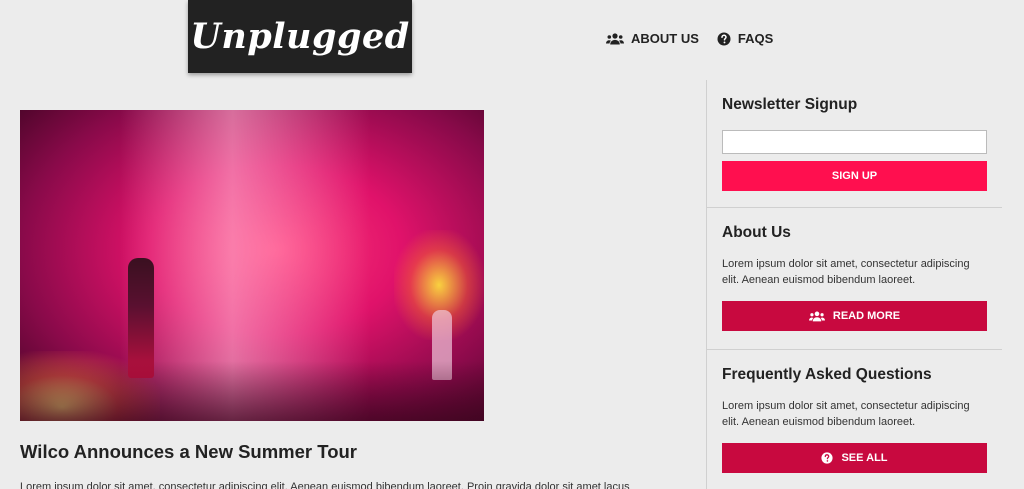 The height and width of the screenshot is (489, 1024). Describe the element at coordinates (790, 104) in the screenshot. I see `widget-title: Newsletter Signup` at that location.